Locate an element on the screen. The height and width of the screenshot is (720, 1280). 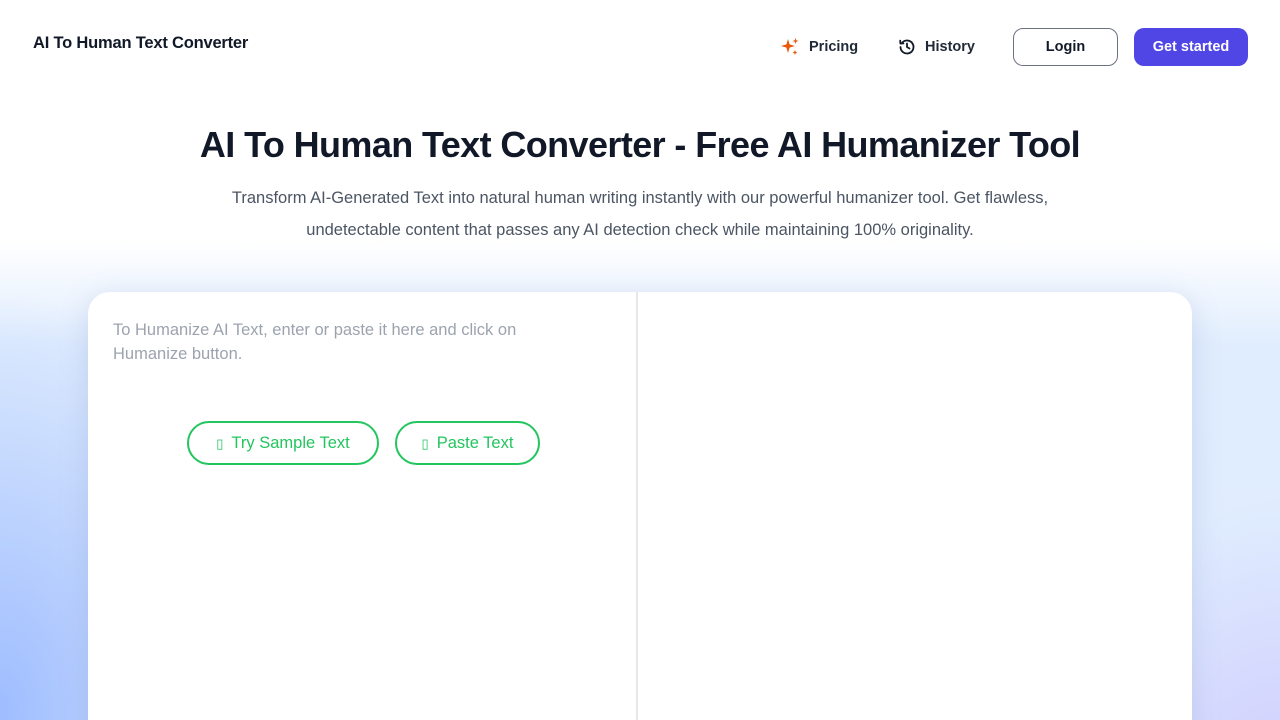
history-icon is located at coordinates (907, 47).